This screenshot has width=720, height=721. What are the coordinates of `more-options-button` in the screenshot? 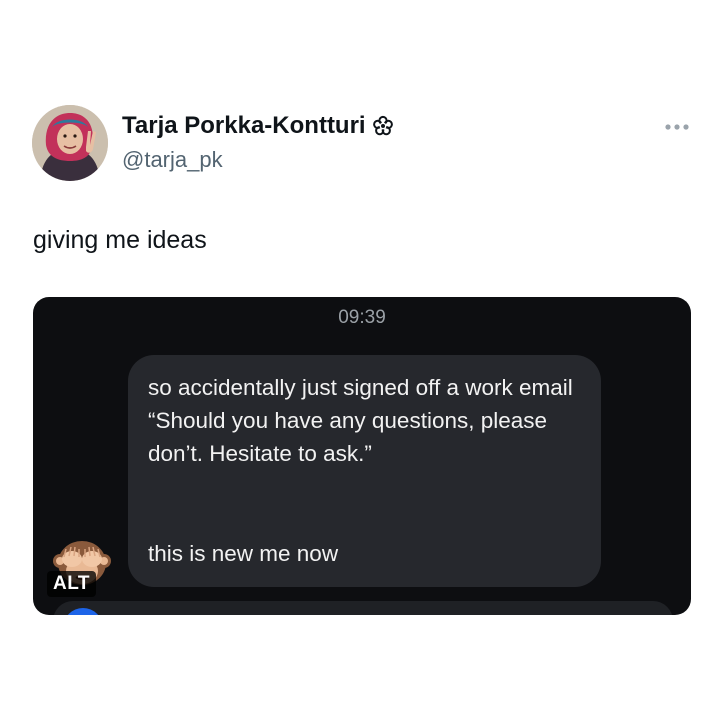 It's located at (677, 127).